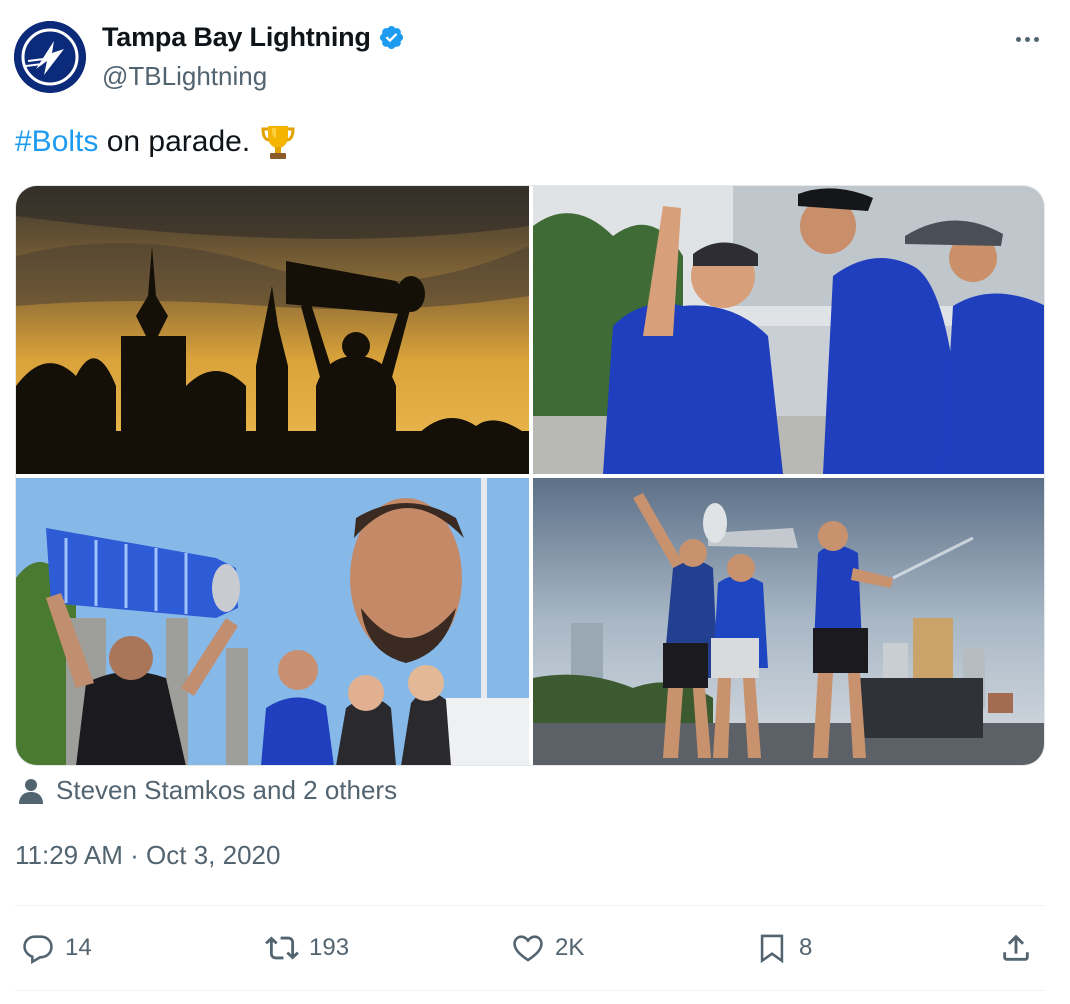 The height and width of the screenshot is (1004, 1070). I want to click on like-count: 2K, so click(570, 947).